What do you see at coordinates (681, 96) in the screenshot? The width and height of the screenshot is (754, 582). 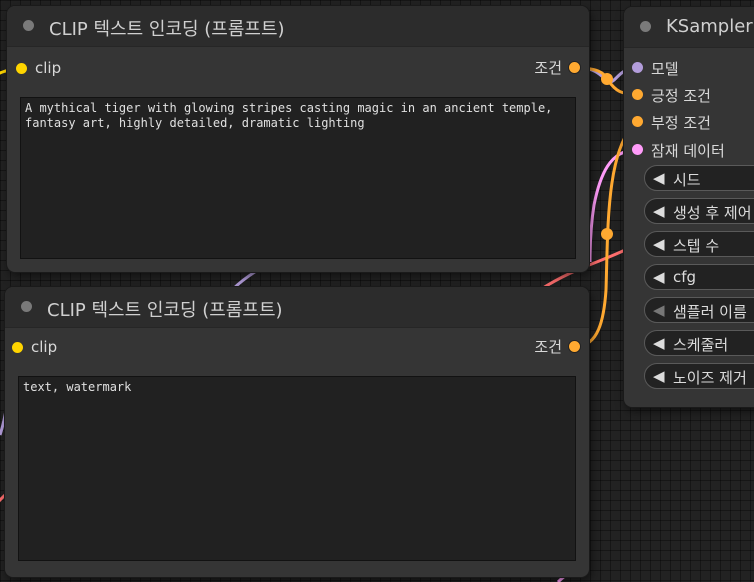 I see `slot-label: 긍정 조건` at bounding box center [681, 96].